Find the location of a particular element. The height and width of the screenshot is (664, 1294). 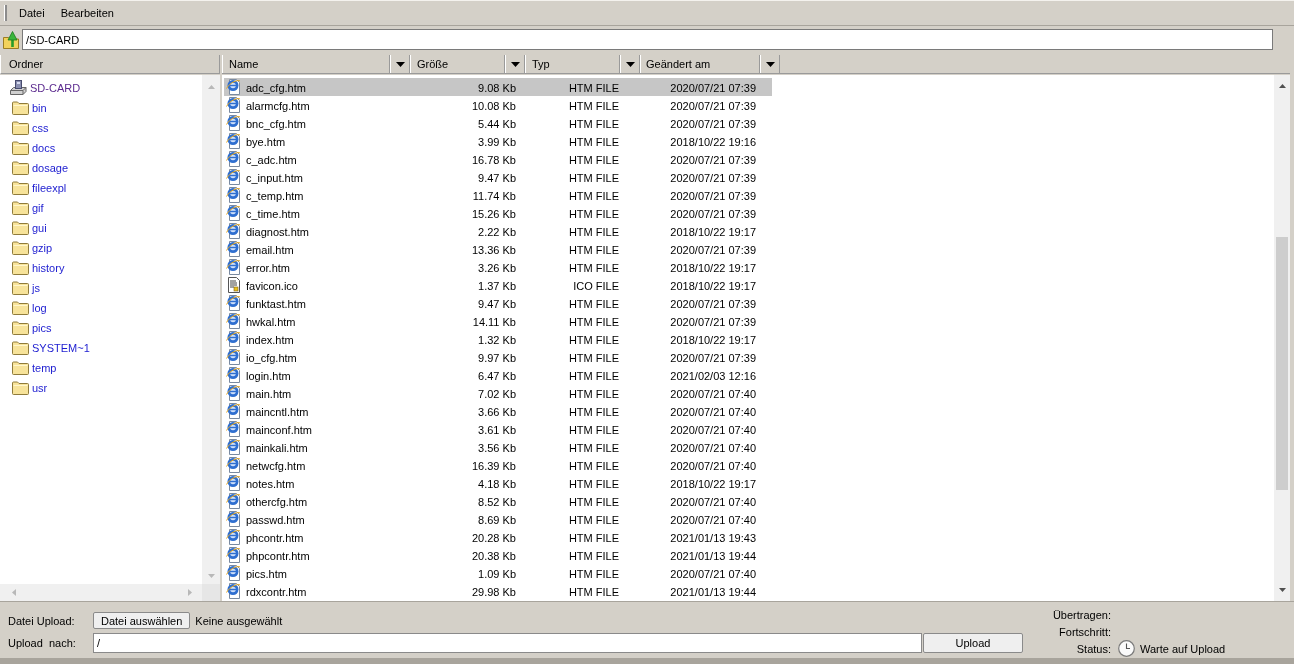

file-name: error.htm is located at coordinates (267, 267).